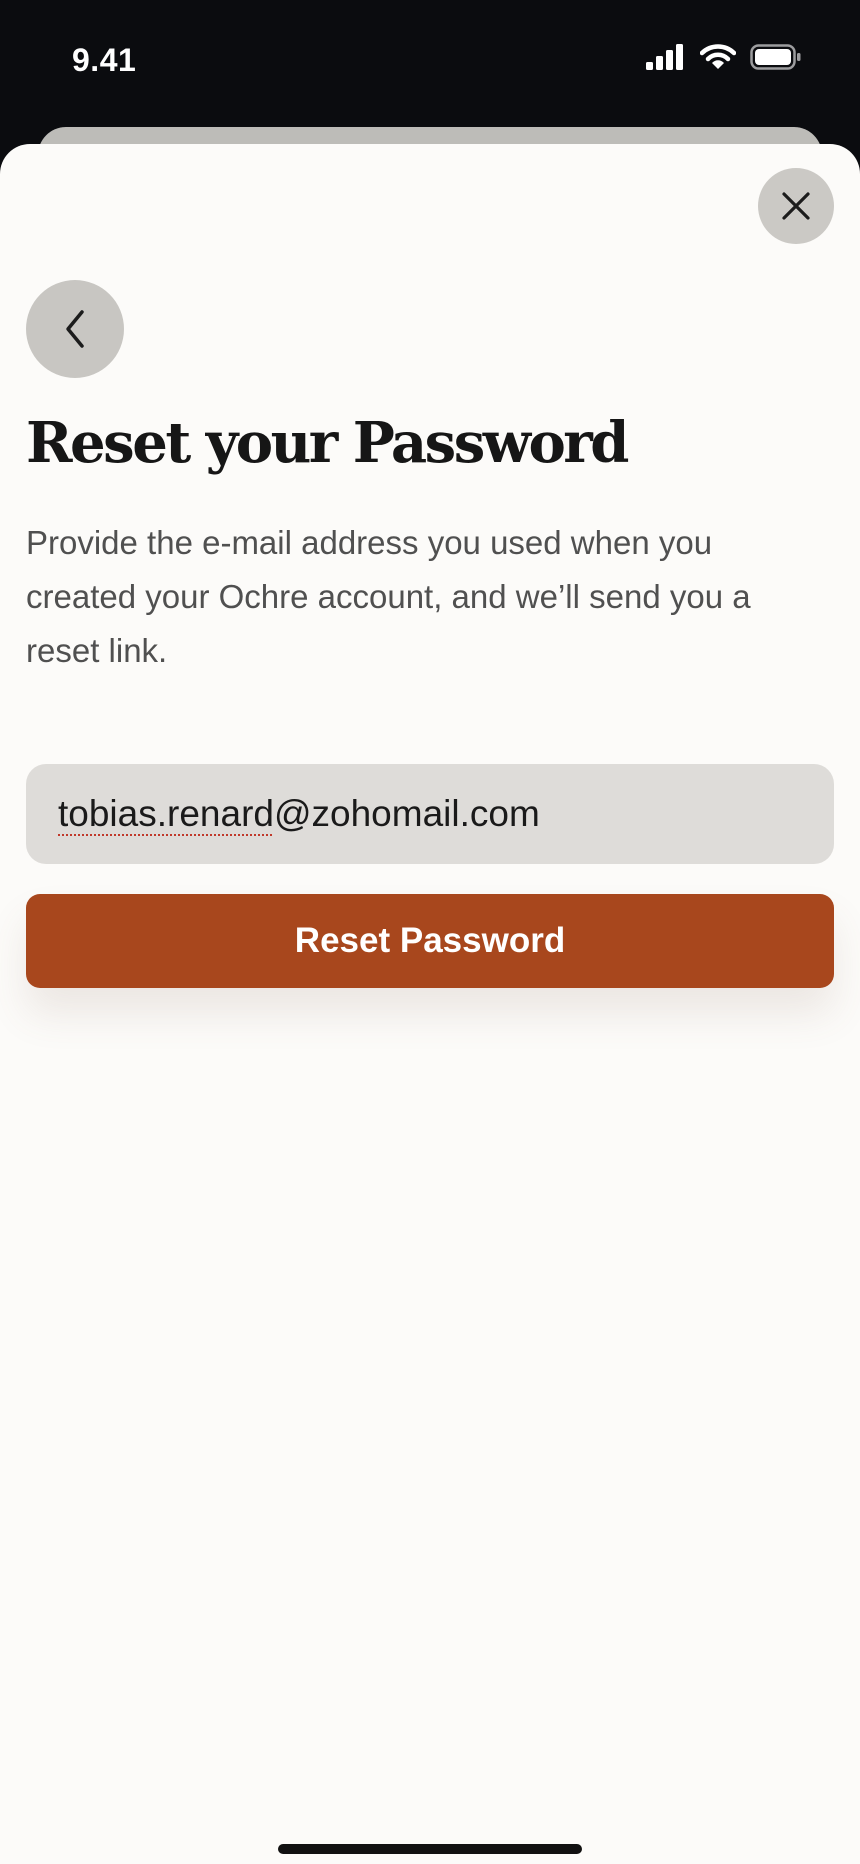  What do you see at coordinates (166, 813) in the screenshot?
I see `email-value-user: tobias.renard` at bounding box center [166, 813].